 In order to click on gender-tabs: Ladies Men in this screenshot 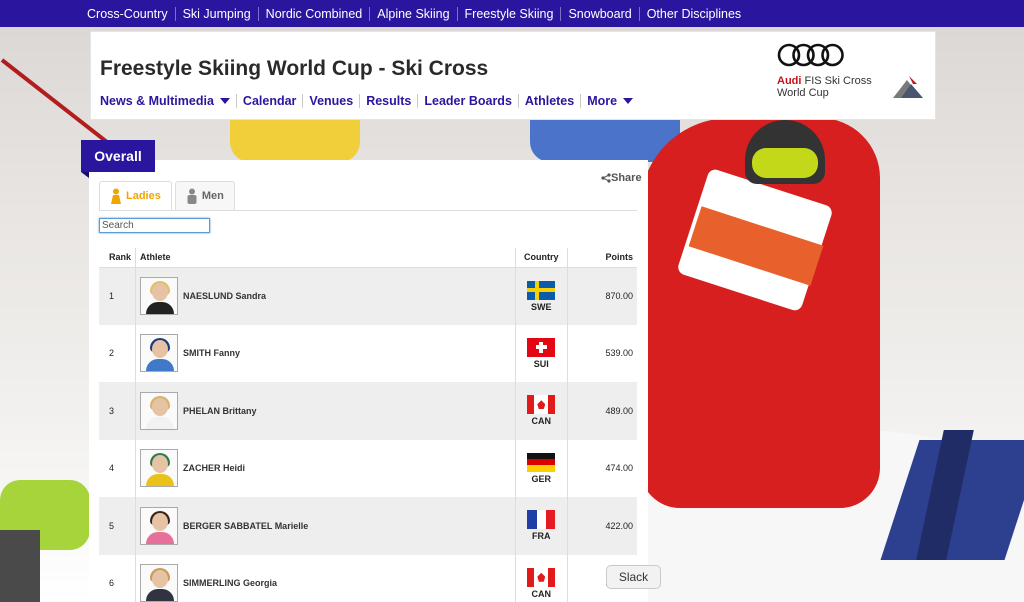, I will do `click(168, 195)`.